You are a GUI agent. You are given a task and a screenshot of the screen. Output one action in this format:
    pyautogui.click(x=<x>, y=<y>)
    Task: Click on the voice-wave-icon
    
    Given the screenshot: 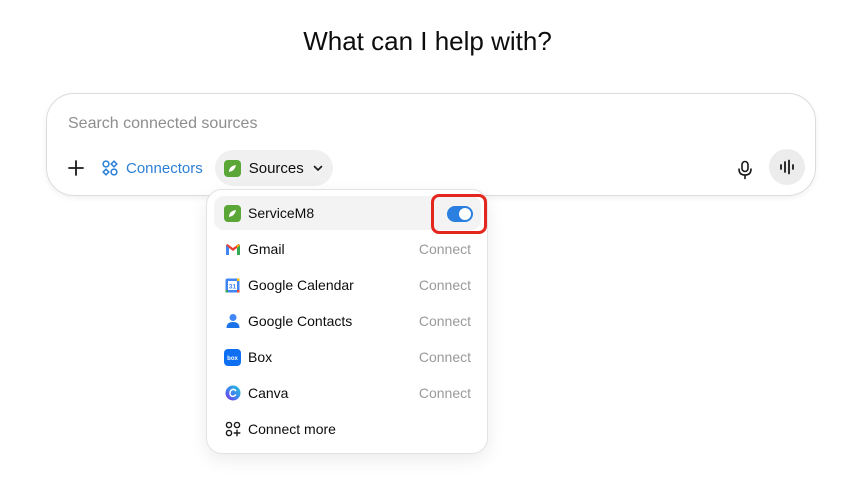 What is the action you would take?
    pyautogui.click(x=787, y=167)
    